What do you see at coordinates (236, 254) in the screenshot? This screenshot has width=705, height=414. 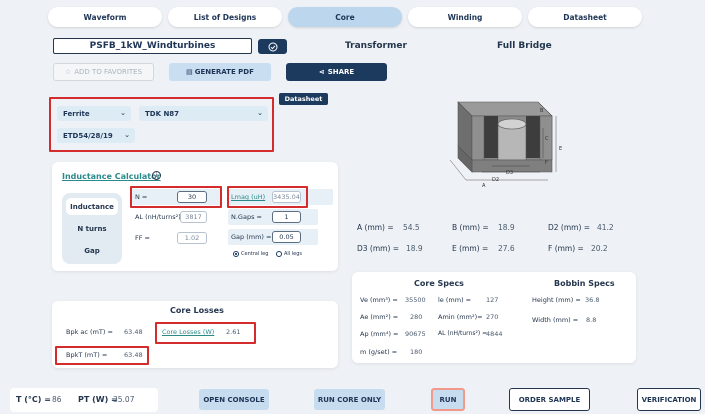 I see `radio-checked-icon` at bounding box center [236, 254].